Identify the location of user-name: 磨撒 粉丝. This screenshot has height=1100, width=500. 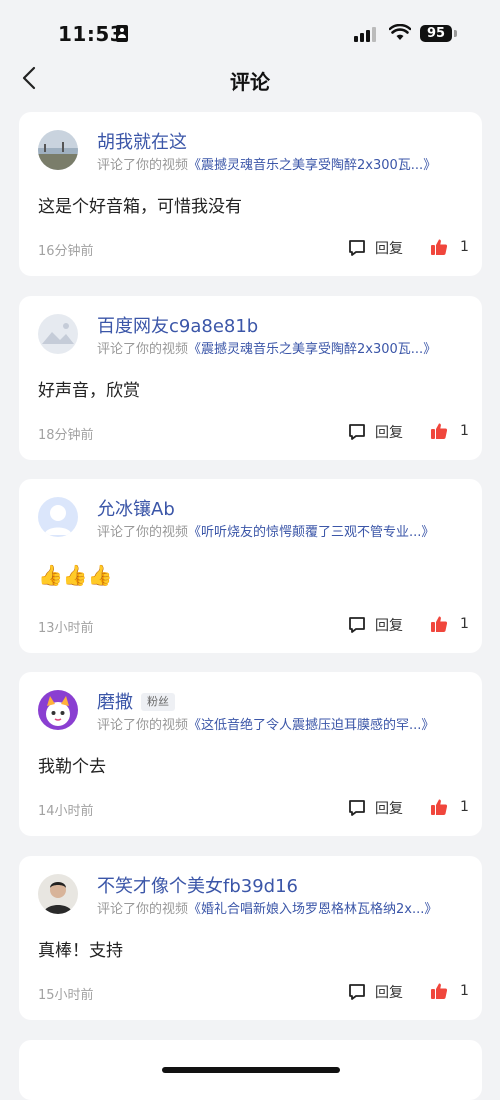
(136, 701).